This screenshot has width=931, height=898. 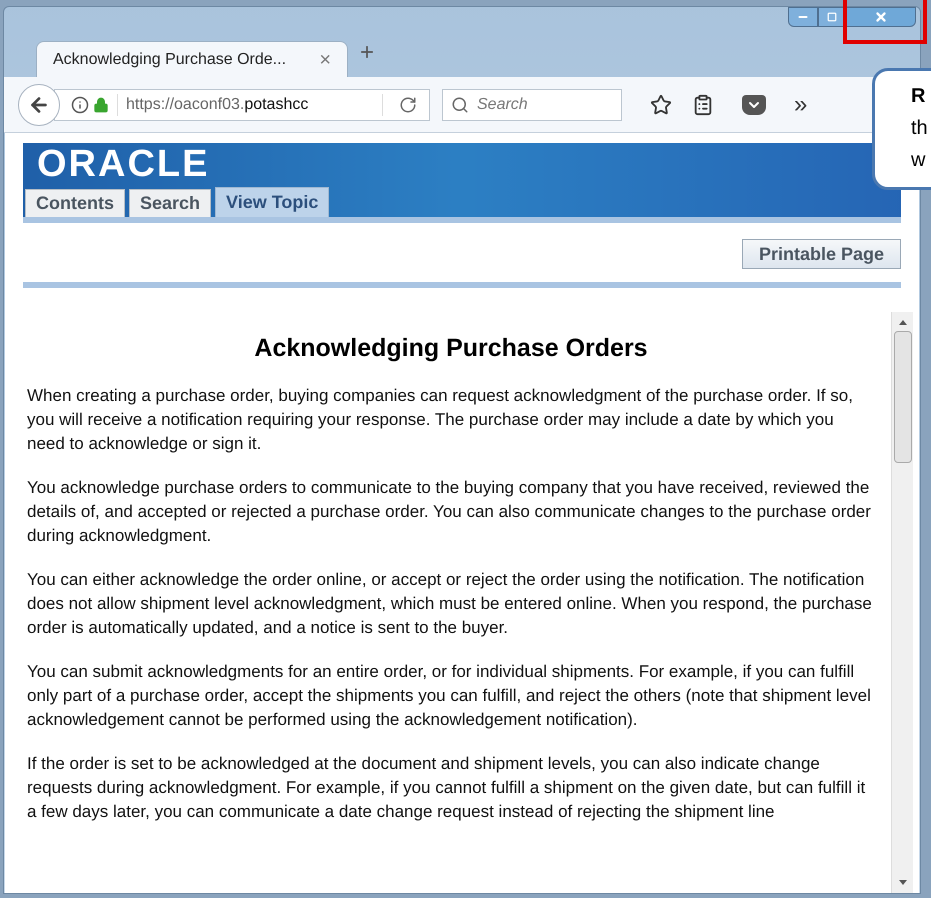 I want to click on article-title: Acknowledging Purchase Orders, so click(x=451, y=348).